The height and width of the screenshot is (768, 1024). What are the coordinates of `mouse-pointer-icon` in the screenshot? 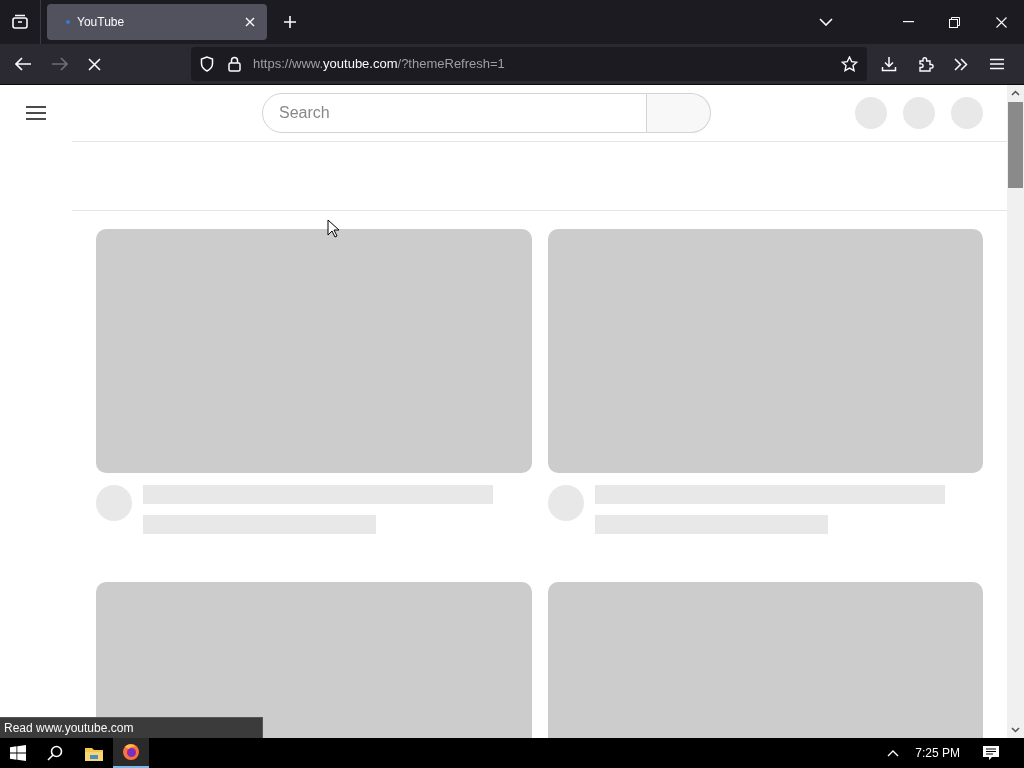 It's located at (333, 228).